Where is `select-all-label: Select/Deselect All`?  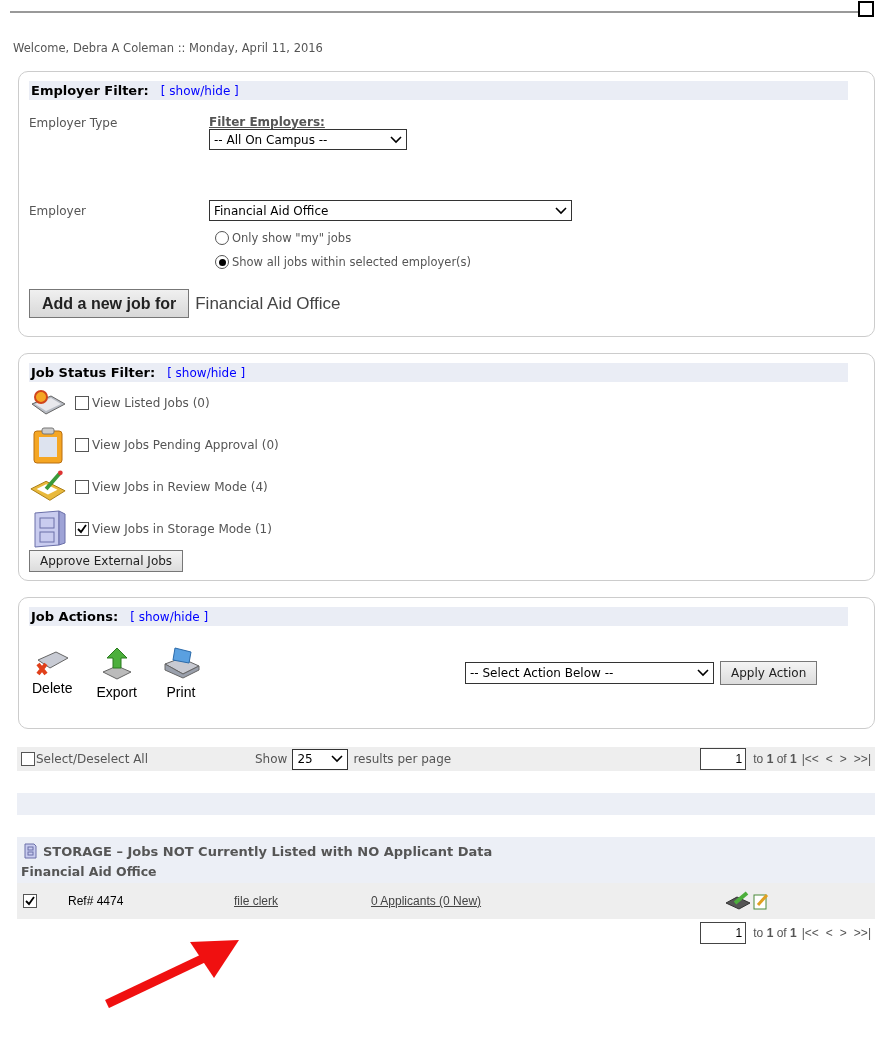
select-all-label: Select/Deselect All is located at coordinates (92, 759).